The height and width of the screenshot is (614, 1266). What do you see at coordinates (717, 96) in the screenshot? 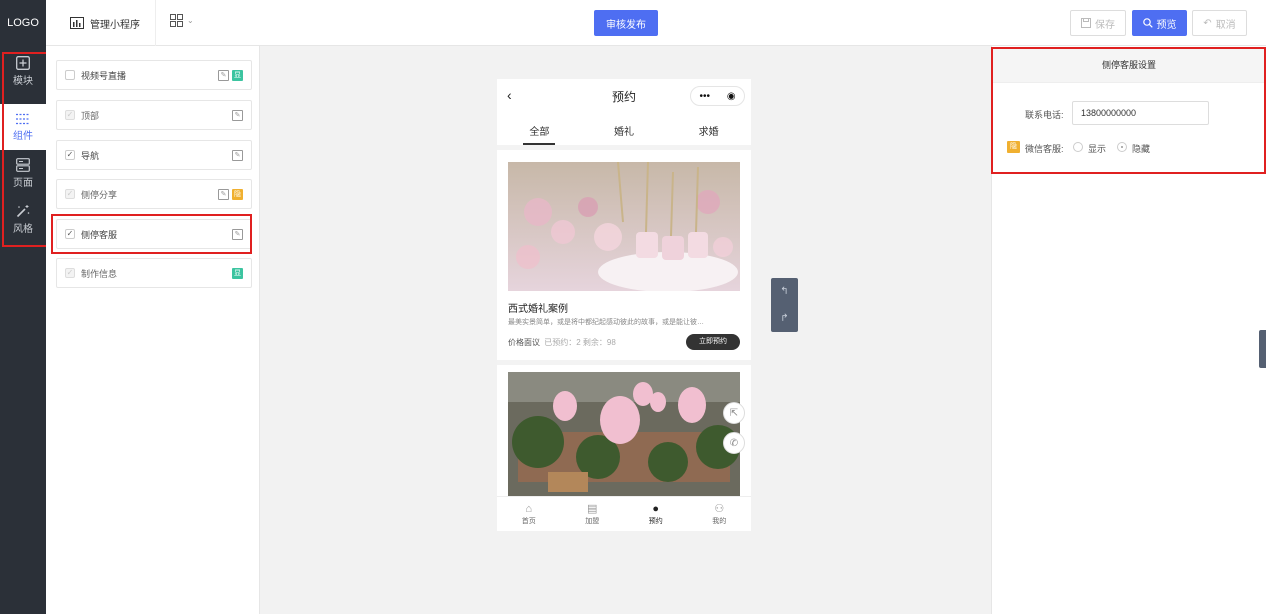
I see `miniprogram-capsule: ••• ◉` at bounding box center [717, 96].